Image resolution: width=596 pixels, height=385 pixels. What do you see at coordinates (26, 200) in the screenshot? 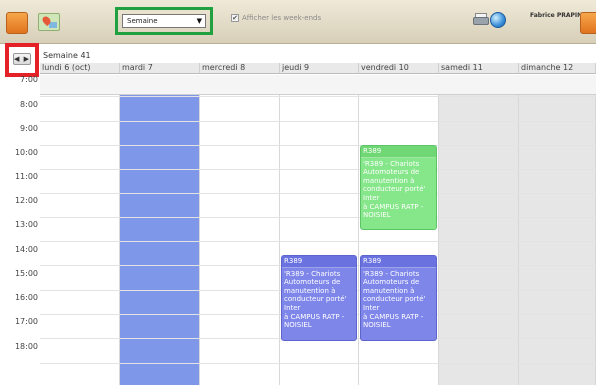
I see `time-label: 12:00` at bounding box center [26, 200].